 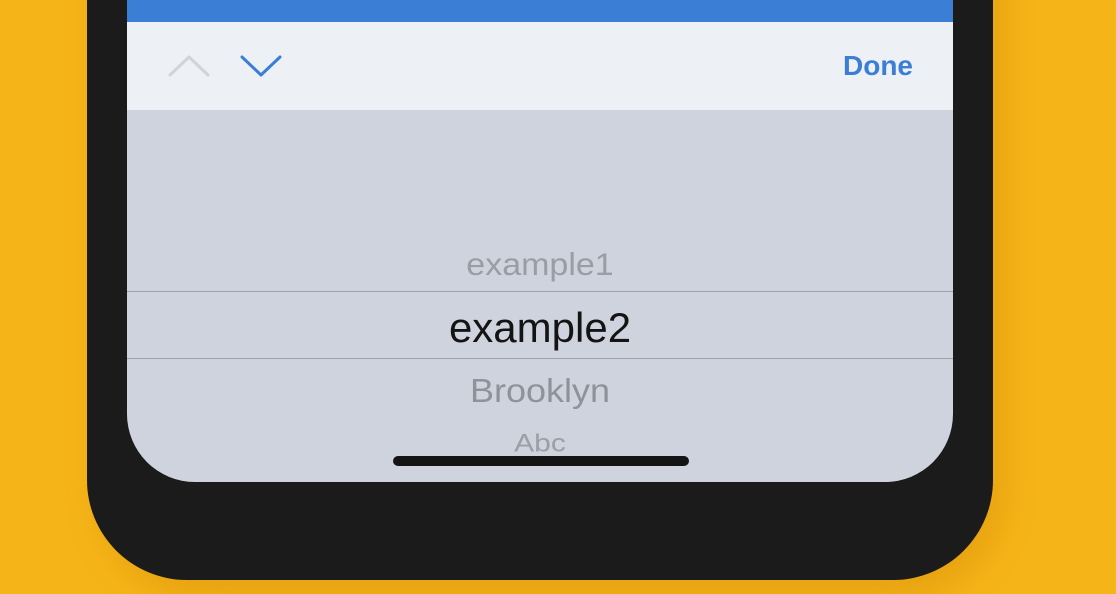 What do you see at coordinates (878, 66) in the screenshot?
I see `done-button: Done` at bounding box center [878, 66].